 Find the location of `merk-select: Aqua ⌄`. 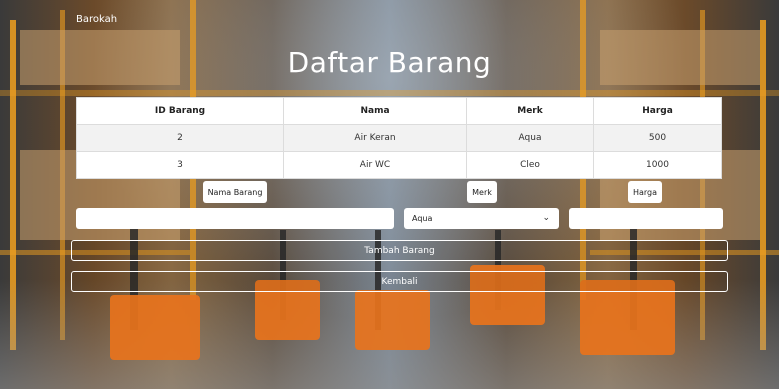

merk-select: Aqua ⌄ is located at coordinates (481, 218).